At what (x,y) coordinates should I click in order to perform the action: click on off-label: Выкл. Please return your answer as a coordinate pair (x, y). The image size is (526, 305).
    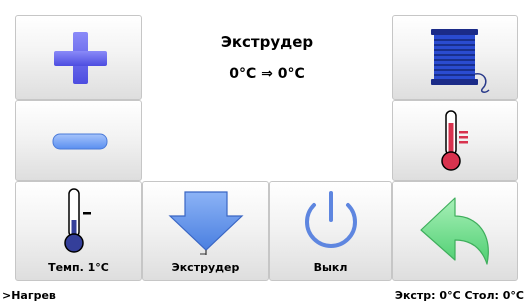
    Looking at the image, I should click on (330, 267).